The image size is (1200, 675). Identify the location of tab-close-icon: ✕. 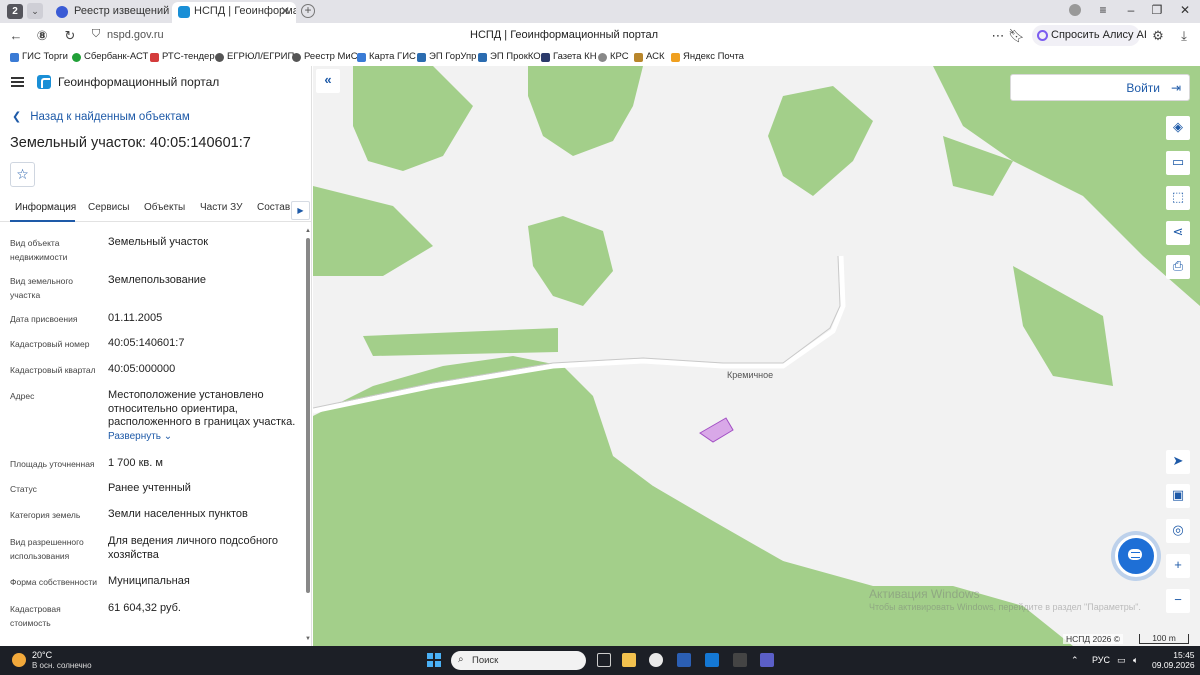
(285, 11).